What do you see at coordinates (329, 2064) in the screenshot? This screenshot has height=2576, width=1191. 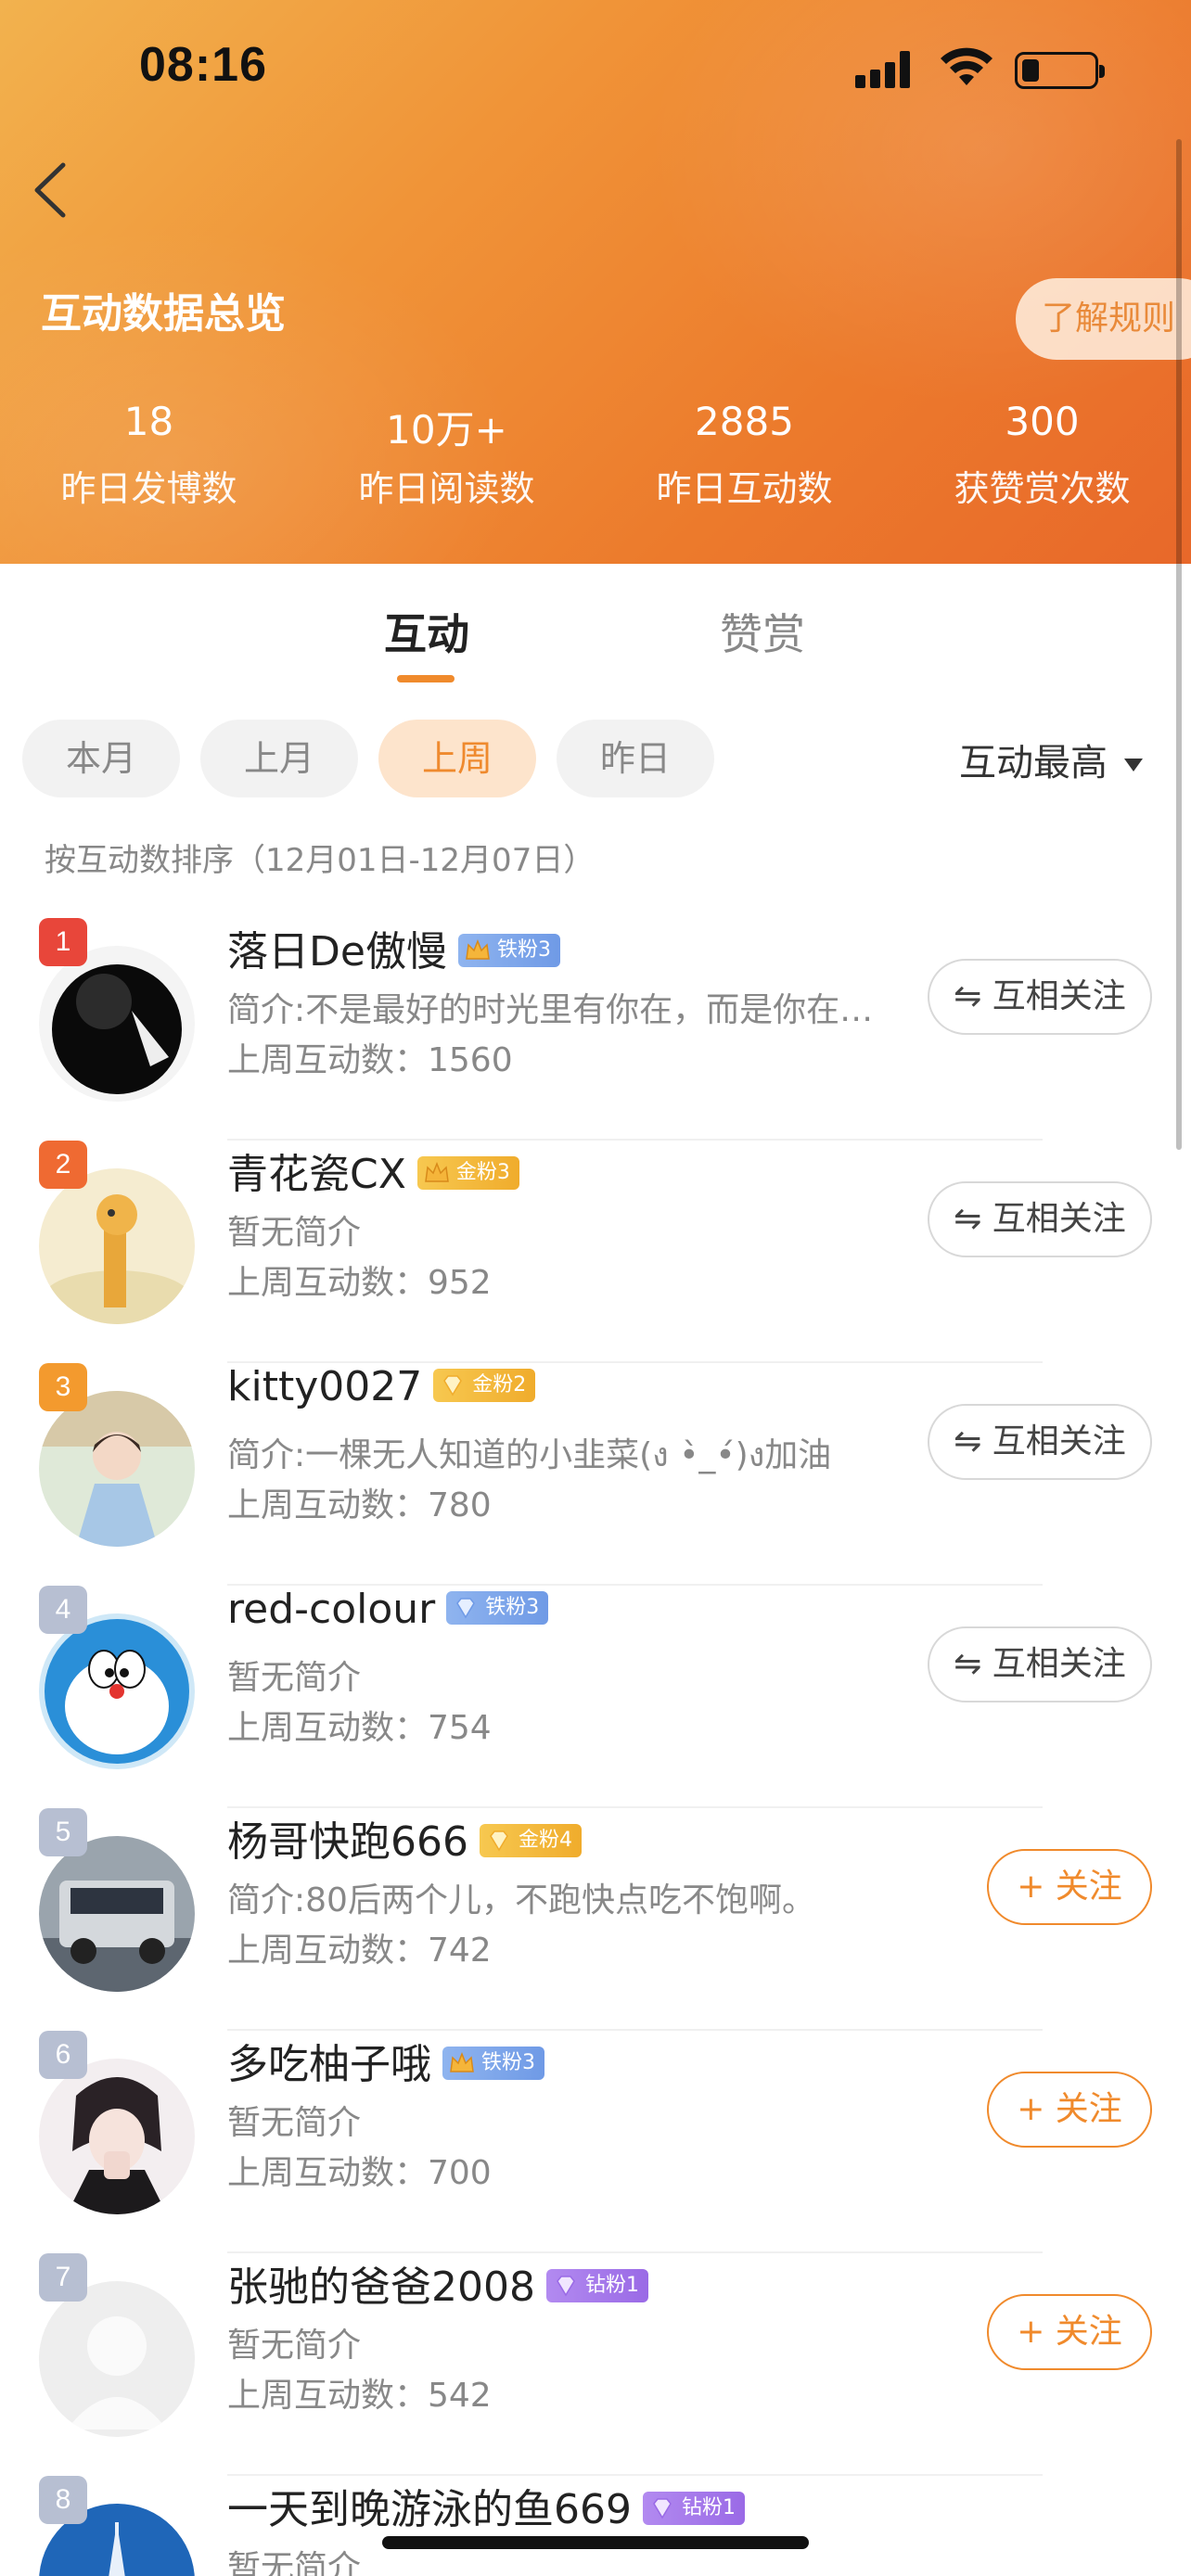 I see `user-name-text: 多吃柚子哦` at bounding box center [329, 2064].